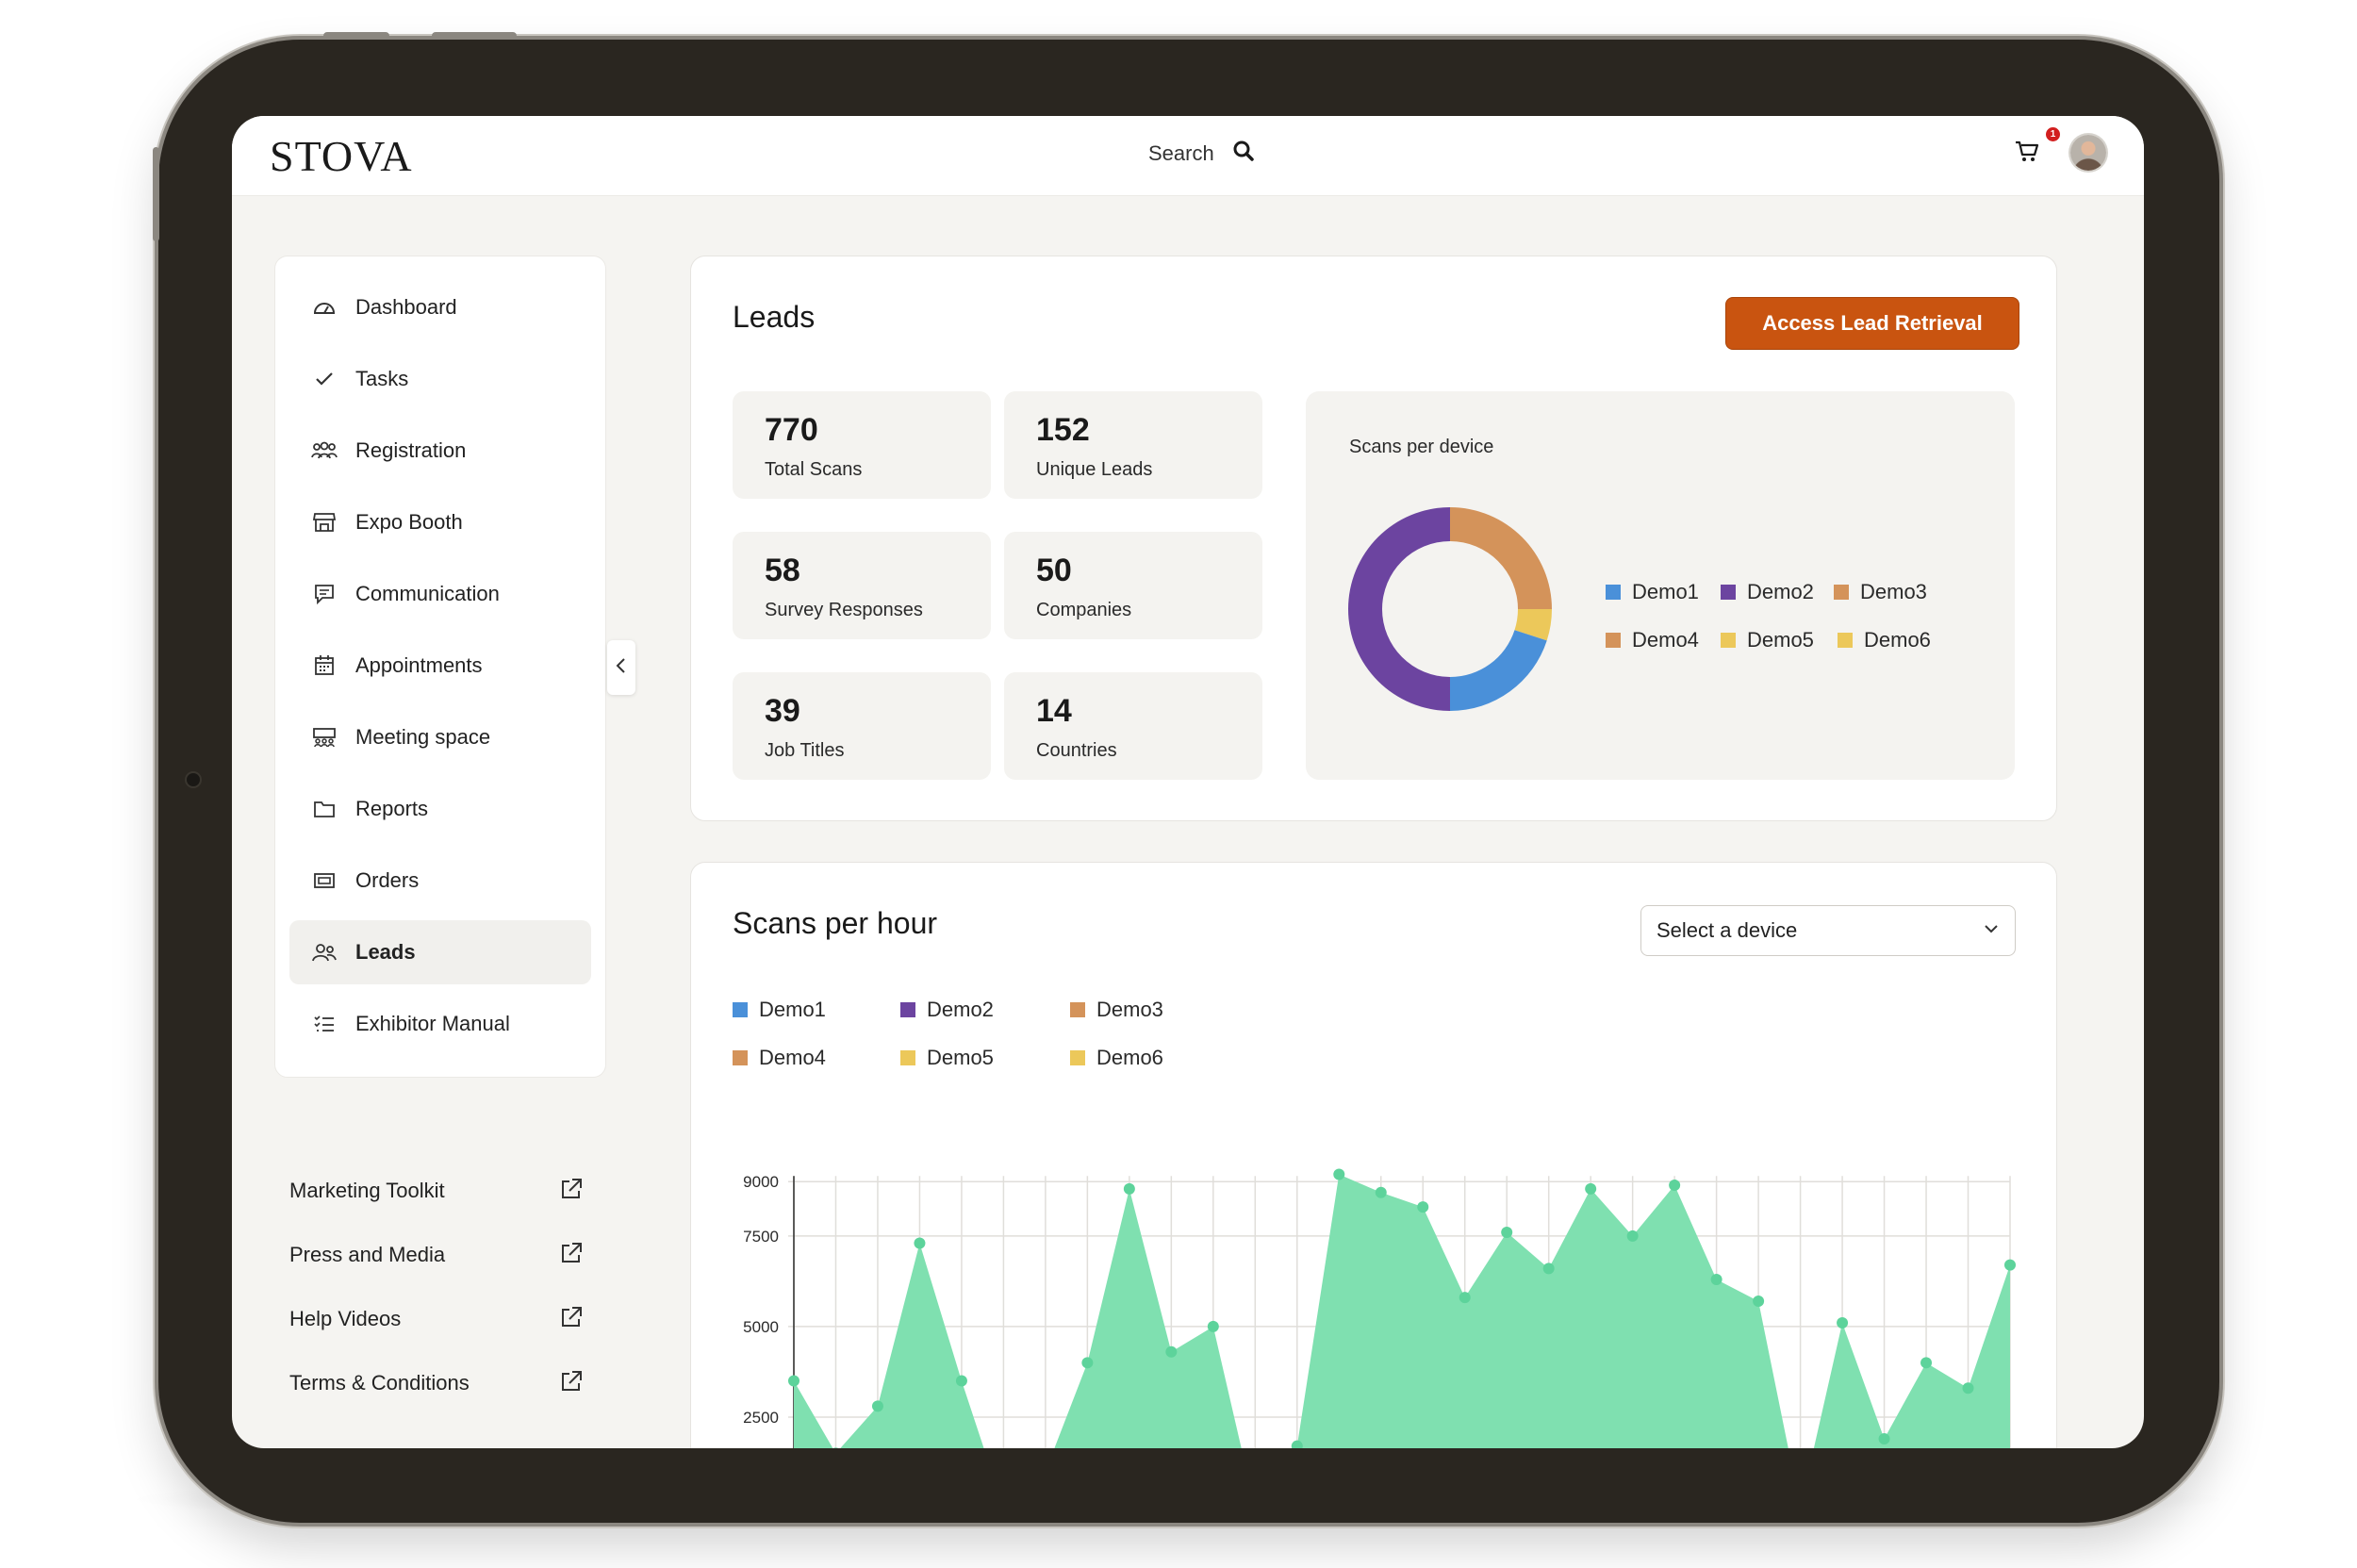  I want to click on stat-value: 58, so click(782, 570).